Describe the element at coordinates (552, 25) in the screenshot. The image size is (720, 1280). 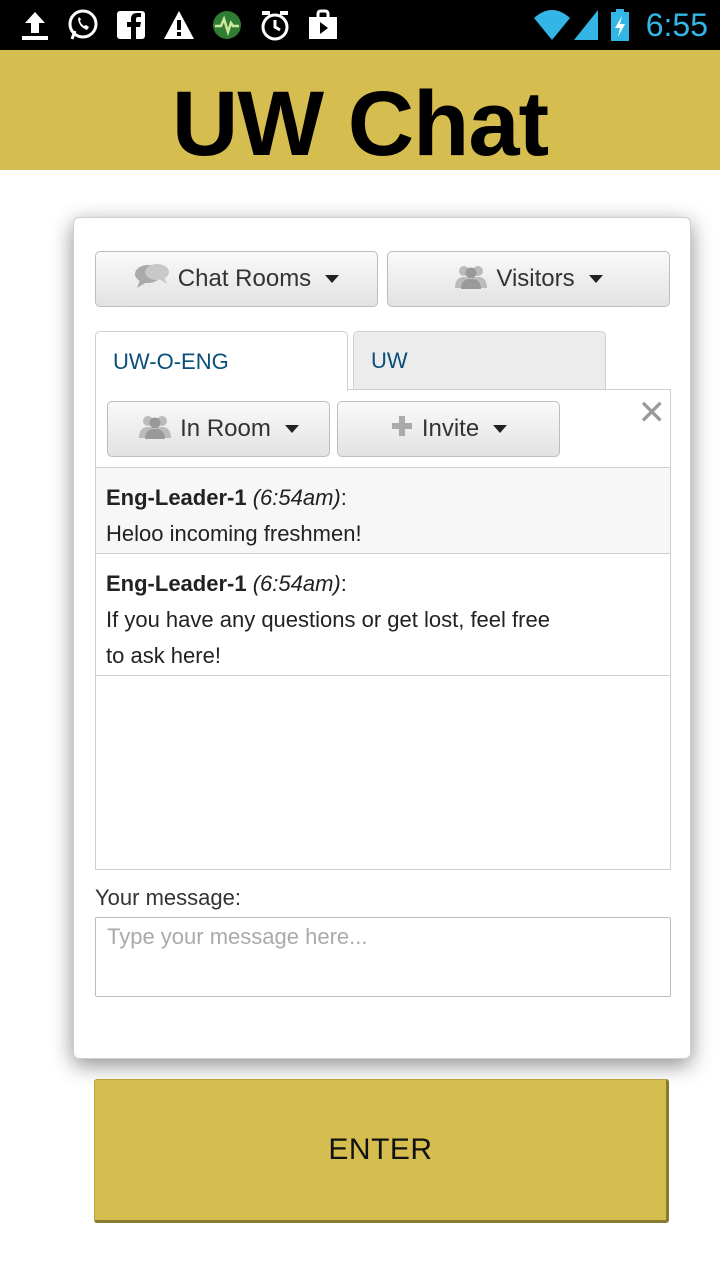
I see `wifi-icon` at that location.